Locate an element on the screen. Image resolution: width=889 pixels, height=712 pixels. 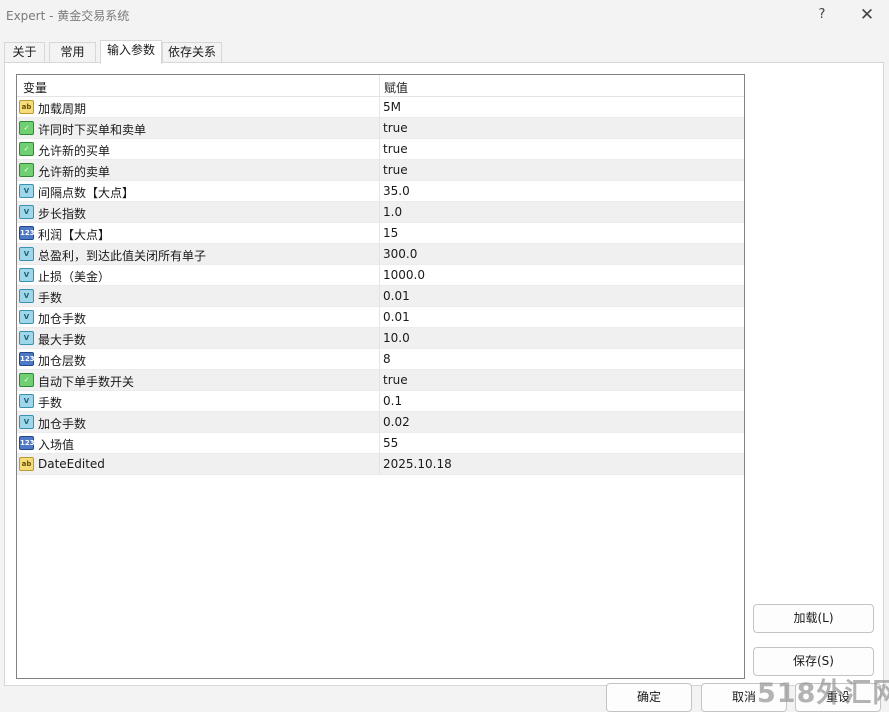
parameter-value: 1.0 is located at coordinates (392, 212).